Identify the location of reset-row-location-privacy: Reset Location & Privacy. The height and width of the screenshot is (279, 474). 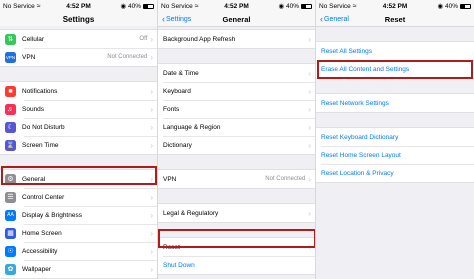
(395, 173).